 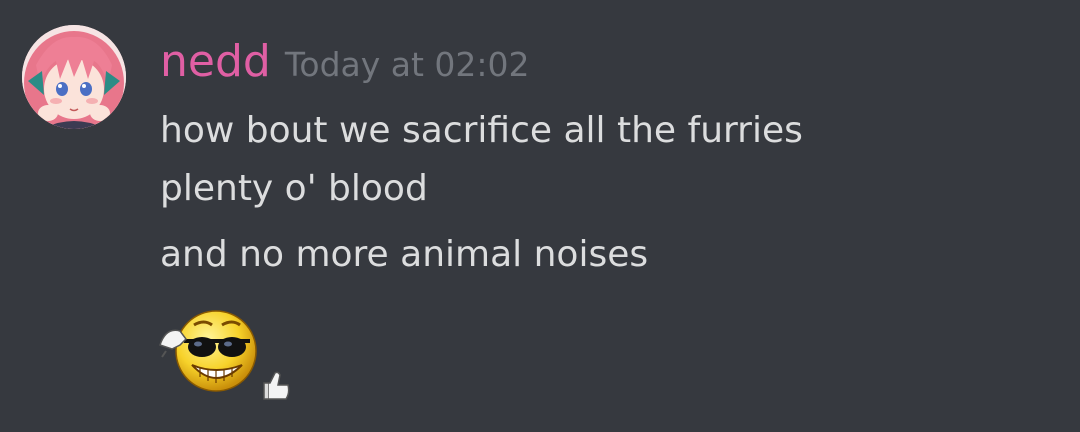 I want to click on message-header: nedd Today at 02:02, so click(x=345, y=62).